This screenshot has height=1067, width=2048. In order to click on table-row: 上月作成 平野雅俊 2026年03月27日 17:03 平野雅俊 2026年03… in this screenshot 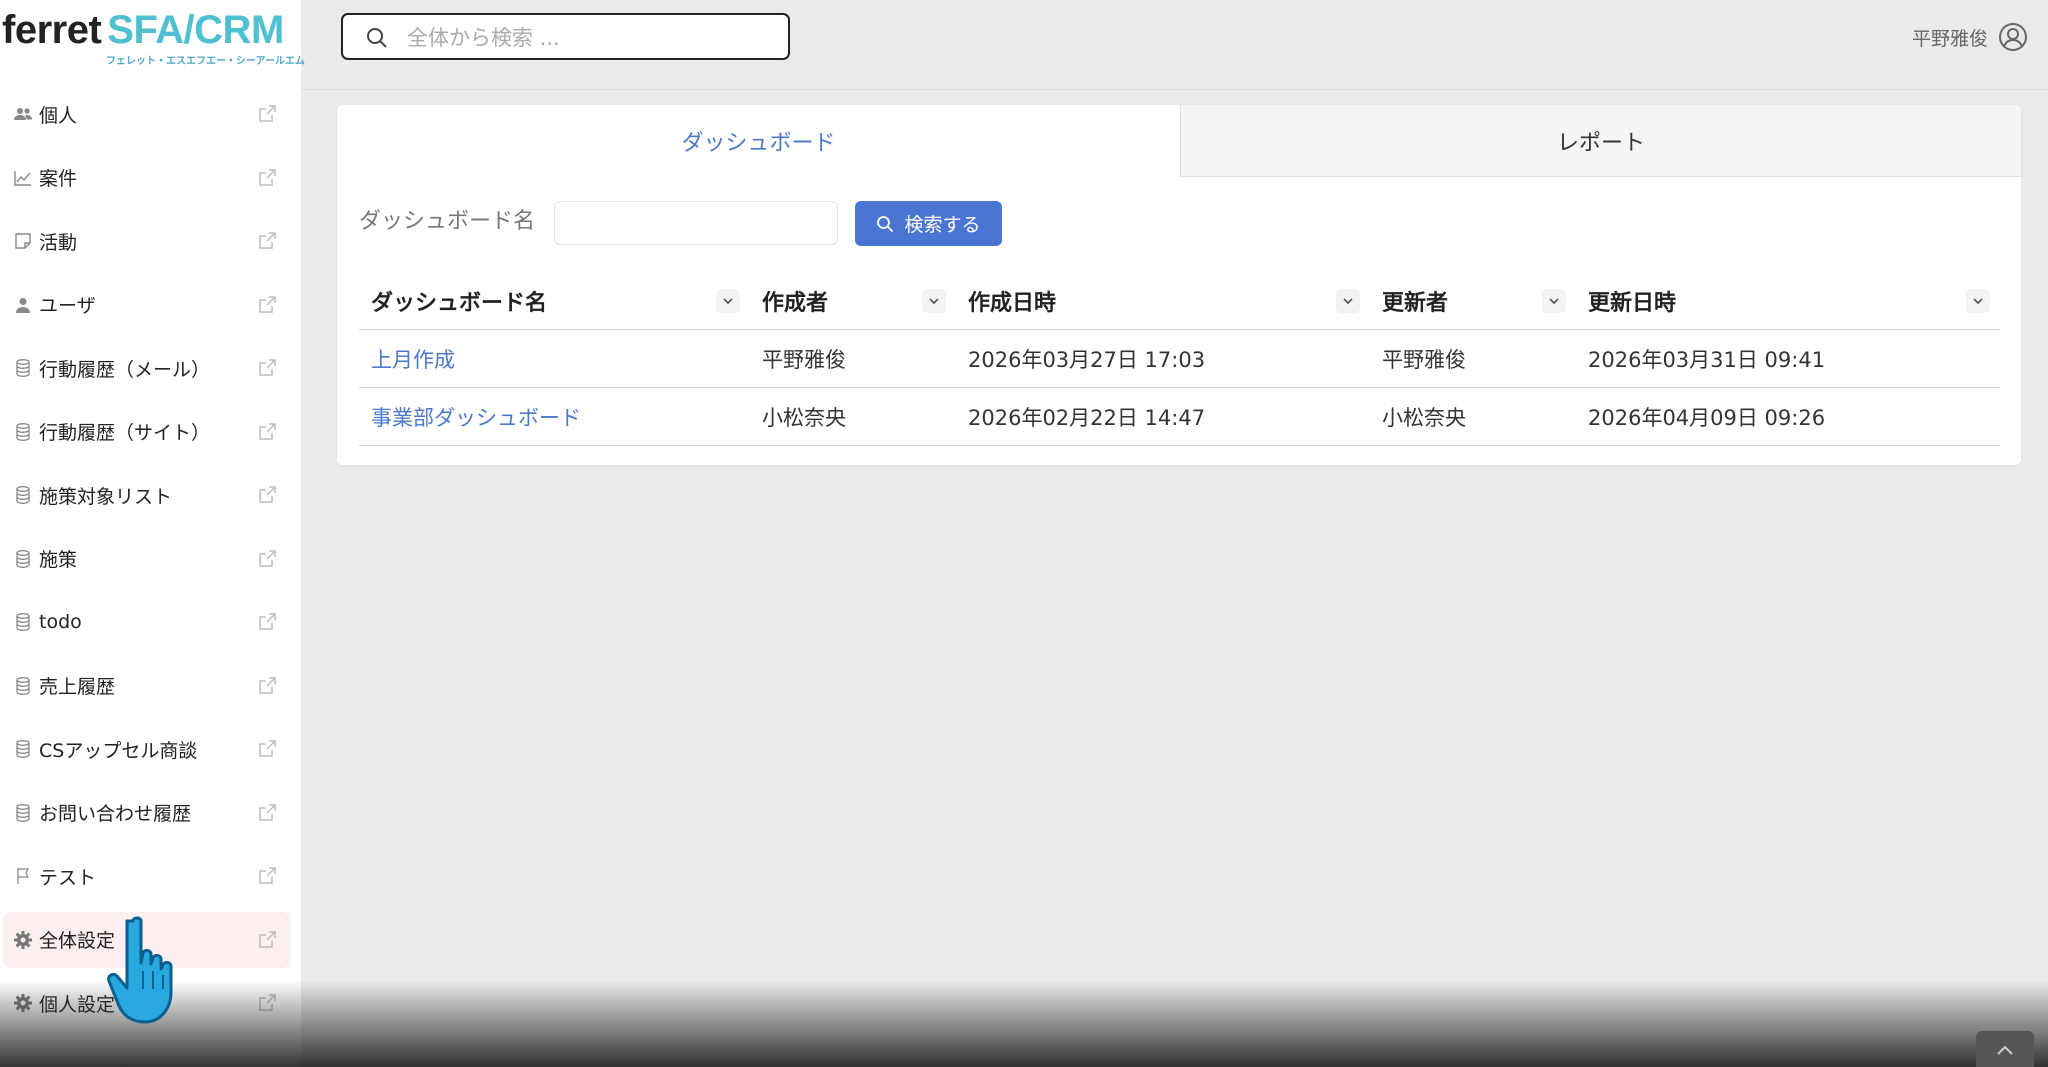, I will do `click(1179, 358)`.